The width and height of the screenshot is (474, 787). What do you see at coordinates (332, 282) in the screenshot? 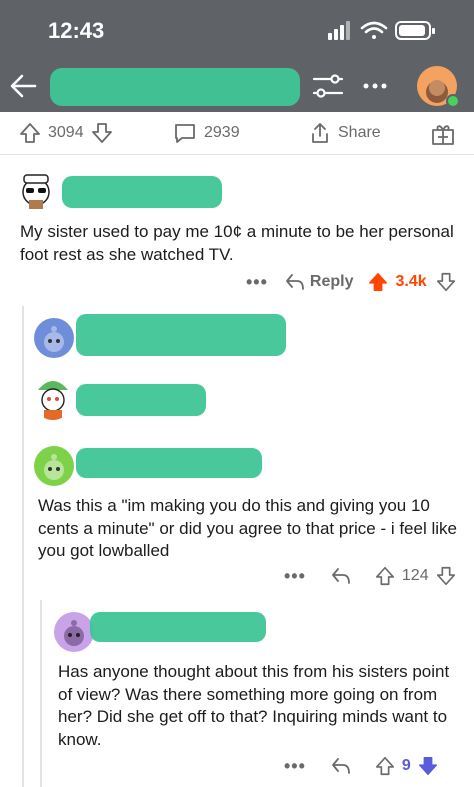
I see `reply-label: Reply` at bounding box center [332, 282].